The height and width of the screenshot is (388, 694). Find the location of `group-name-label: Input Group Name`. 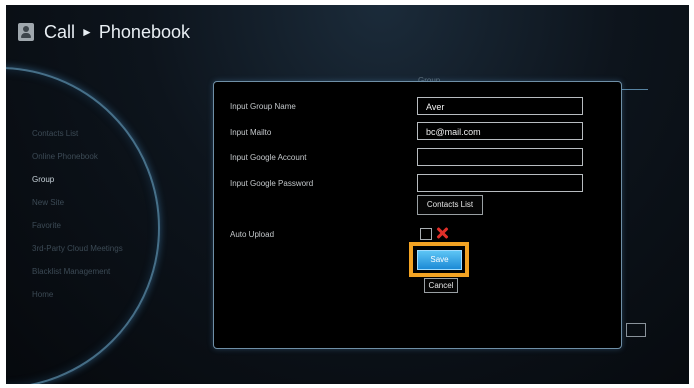

group-name-label: Input Group Name is located at coordinates (263, 106).